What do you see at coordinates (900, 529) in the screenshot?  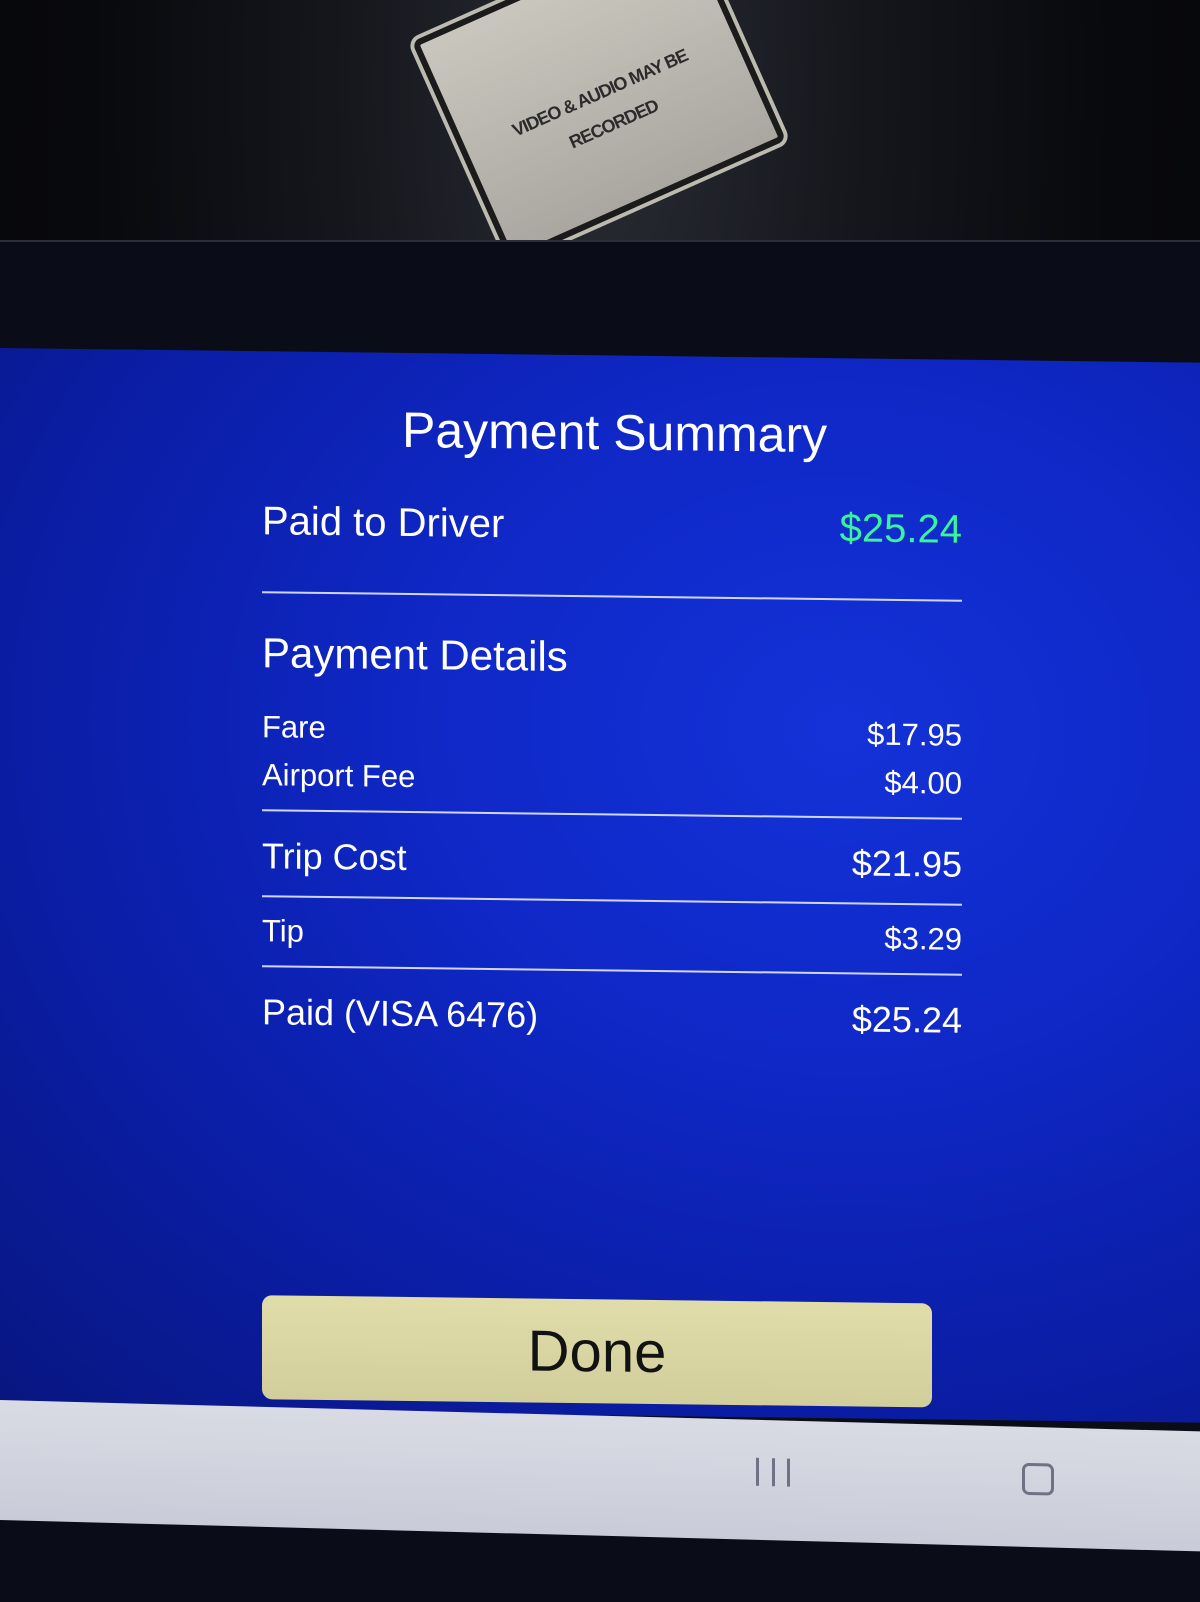 I see `paid-to-driver-amount: $25.24` at bounding box center [900, 529].